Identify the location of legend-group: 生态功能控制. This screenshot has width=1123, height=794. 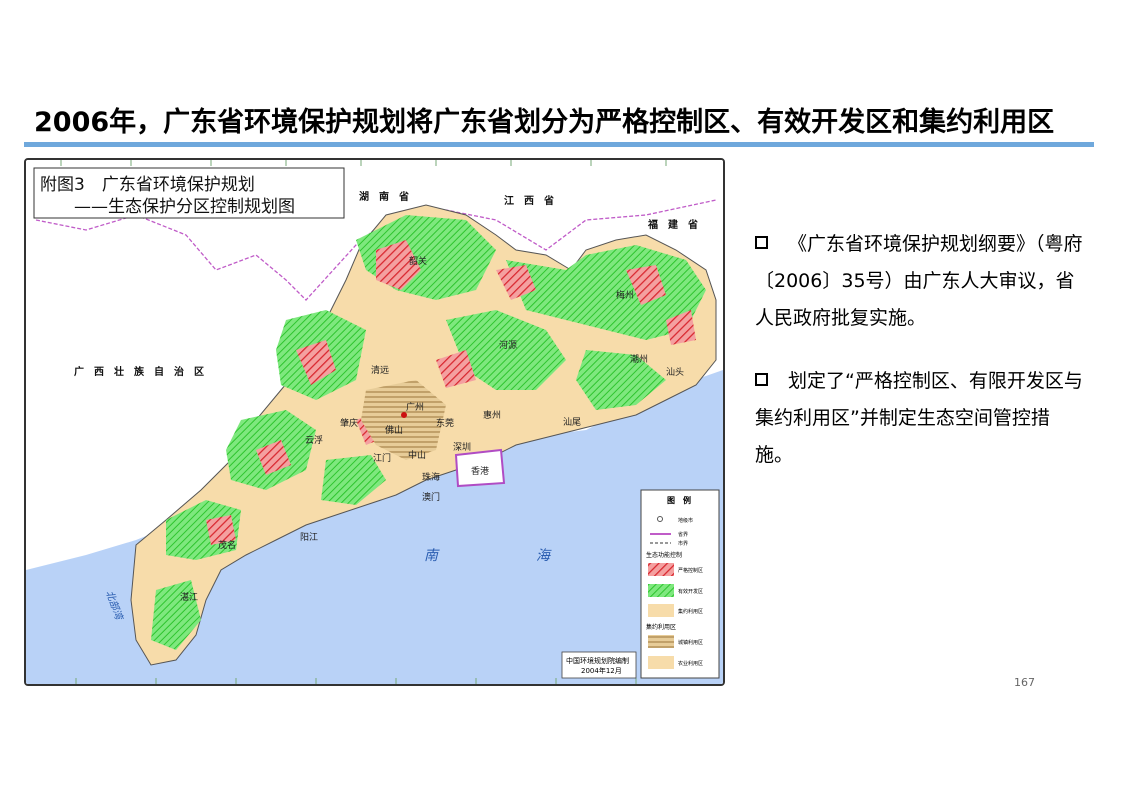
(664, 555).